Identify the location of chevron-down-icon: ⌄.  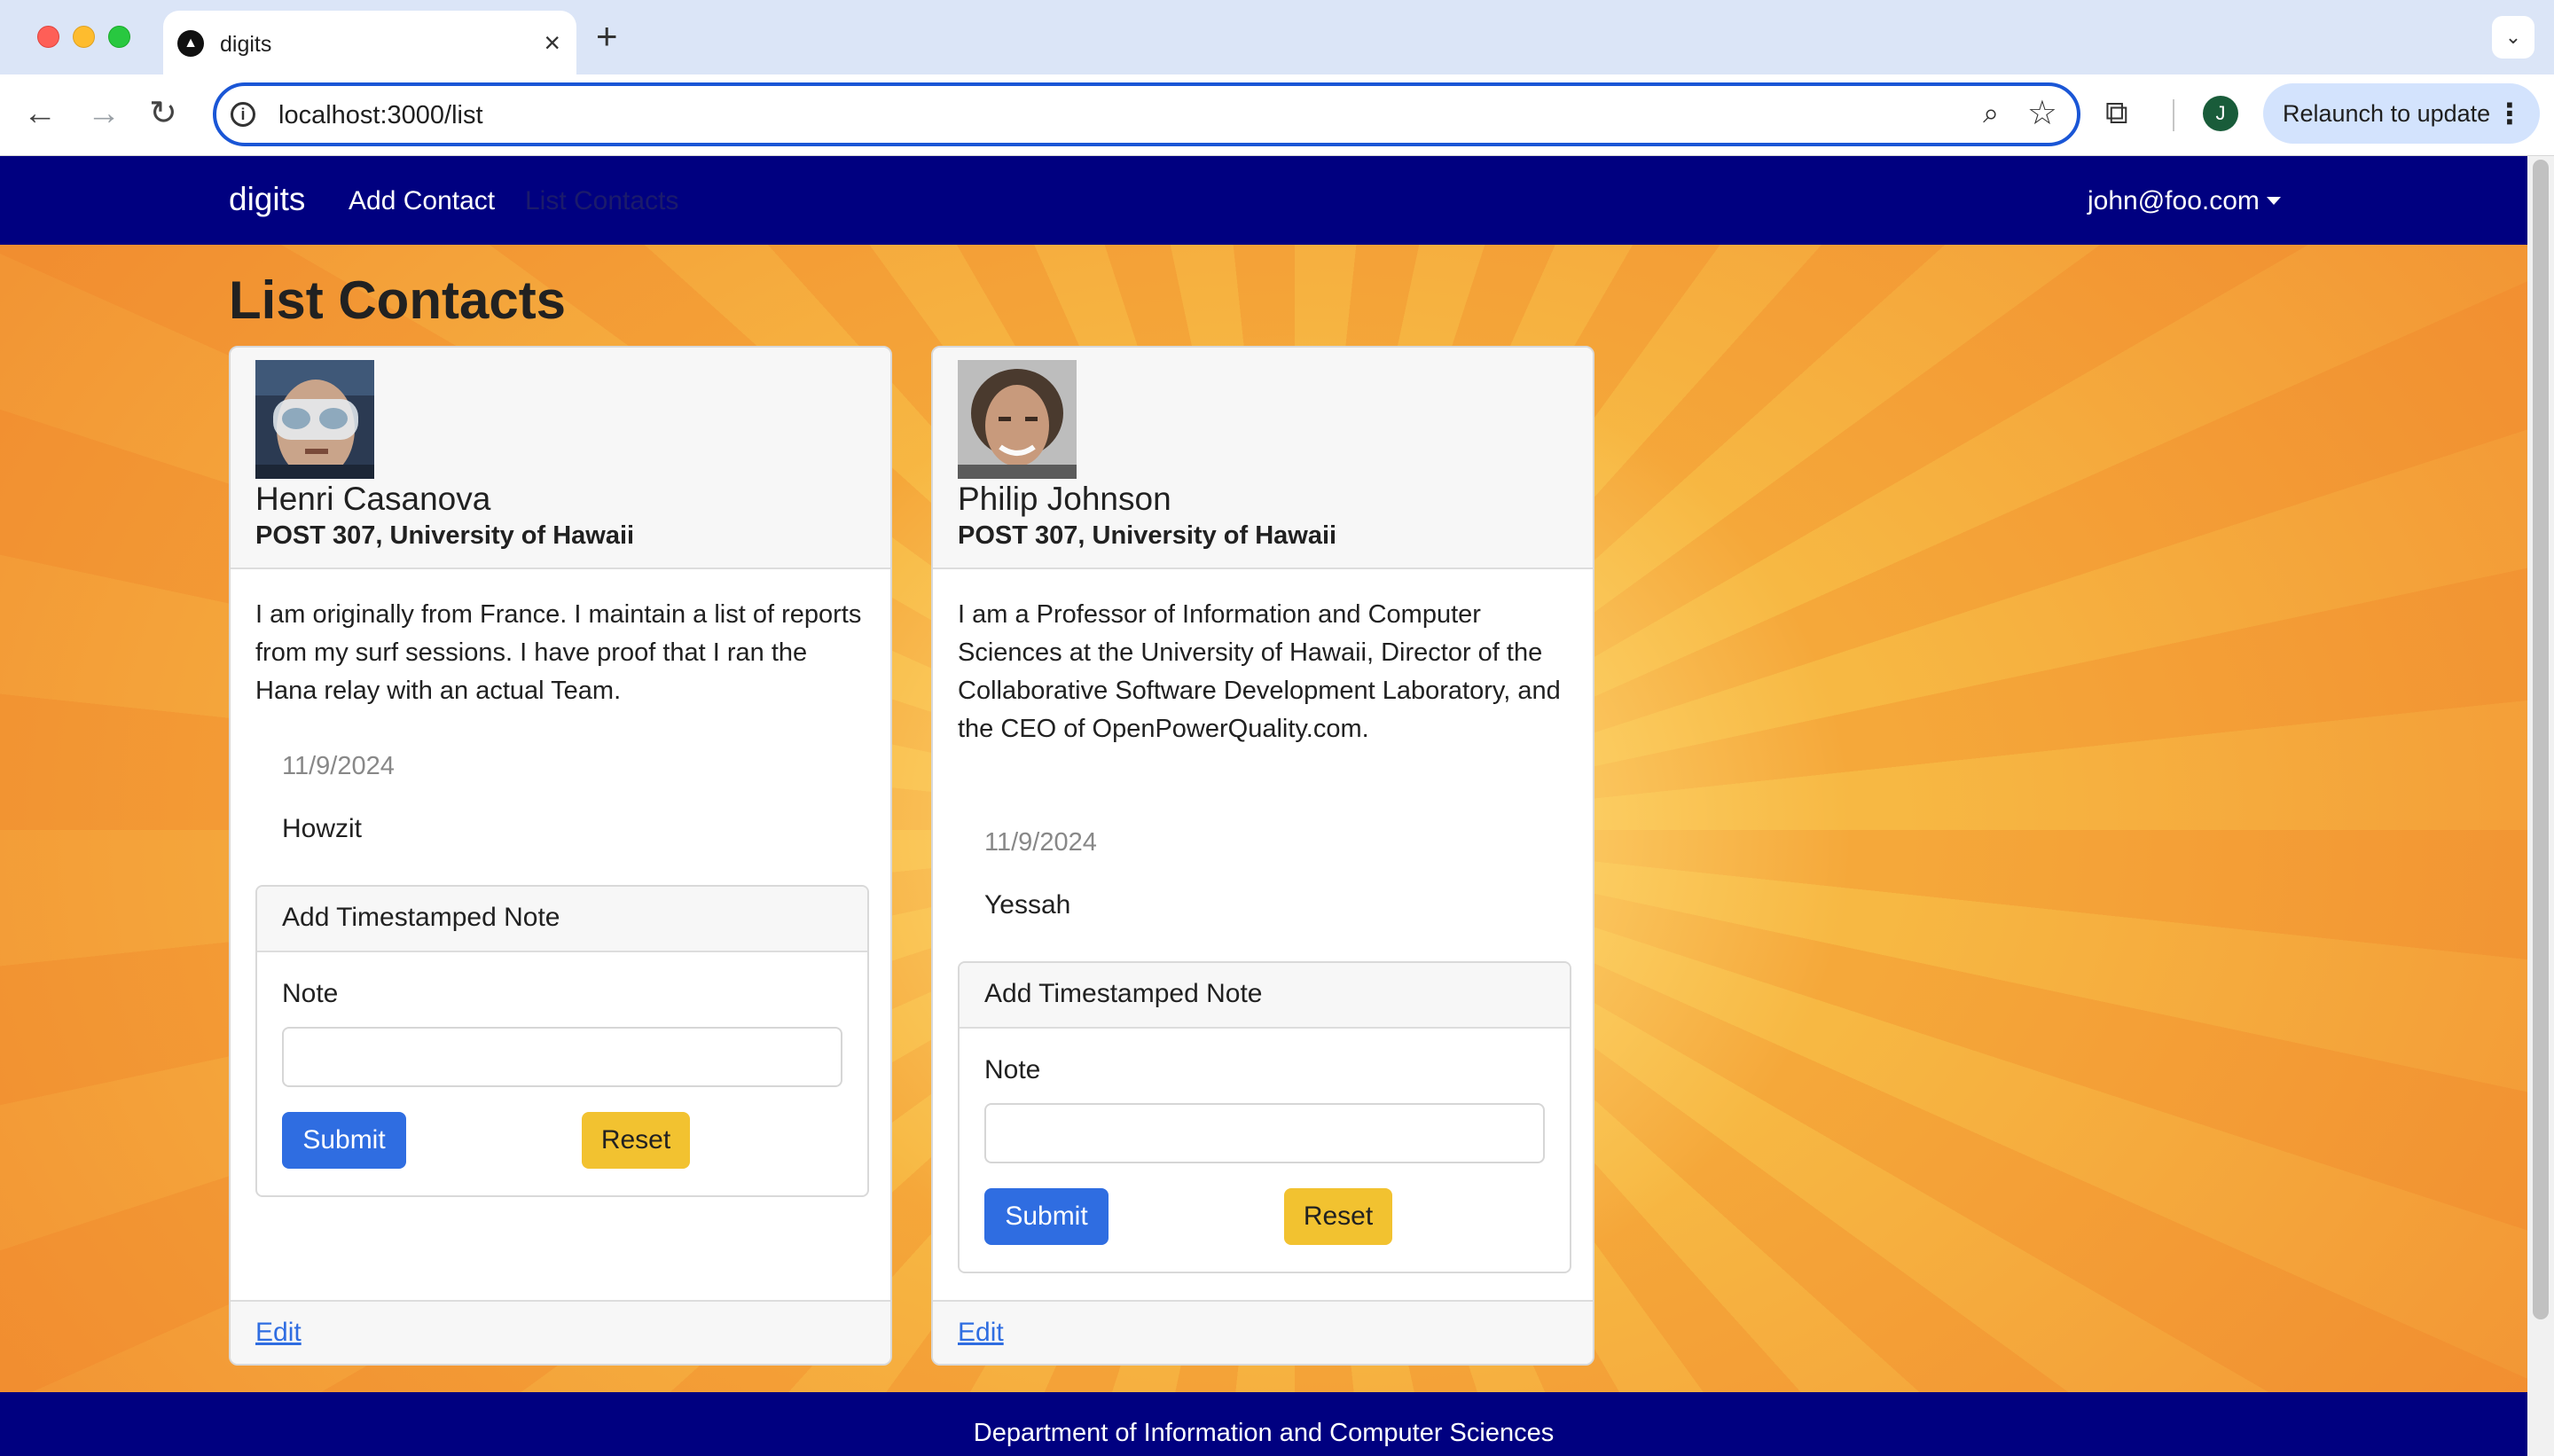
(2513, 37).